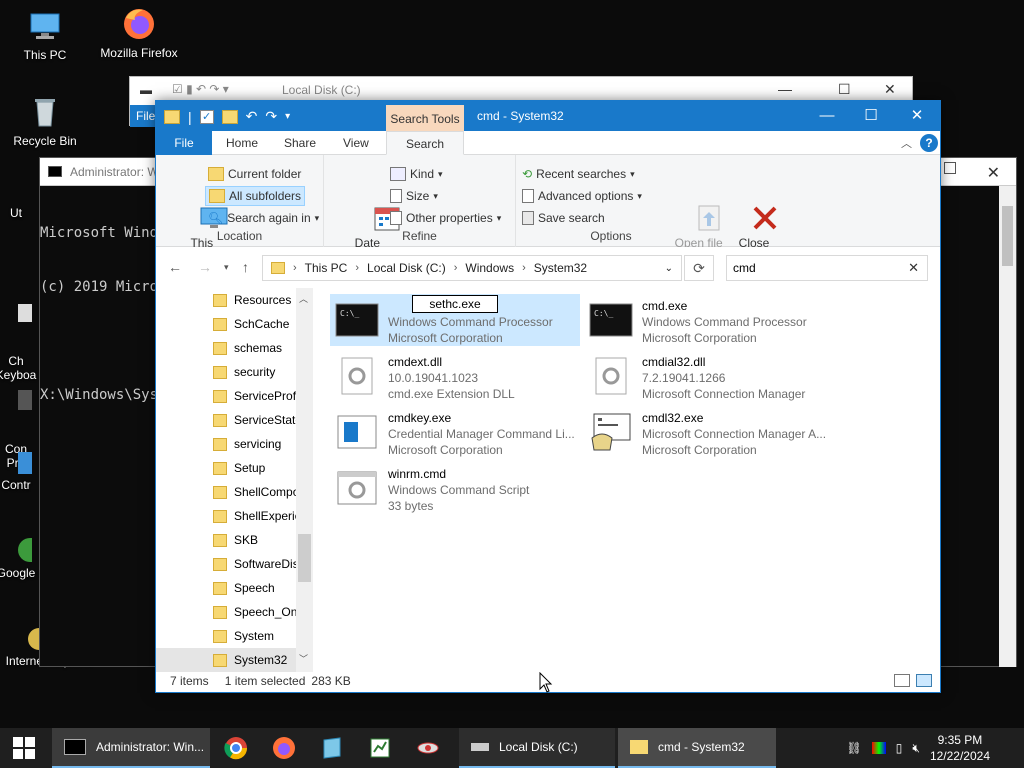  Describe the element at coordinates (234, 492) in the screenshot. I see `nav-item-folder: ShellCompo` at that location.